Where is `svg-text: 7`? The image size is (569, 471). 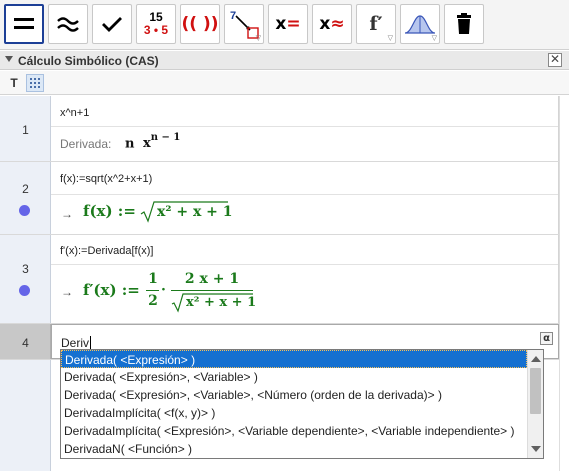 svg-text: 7 is located at coordinates (233, 16).